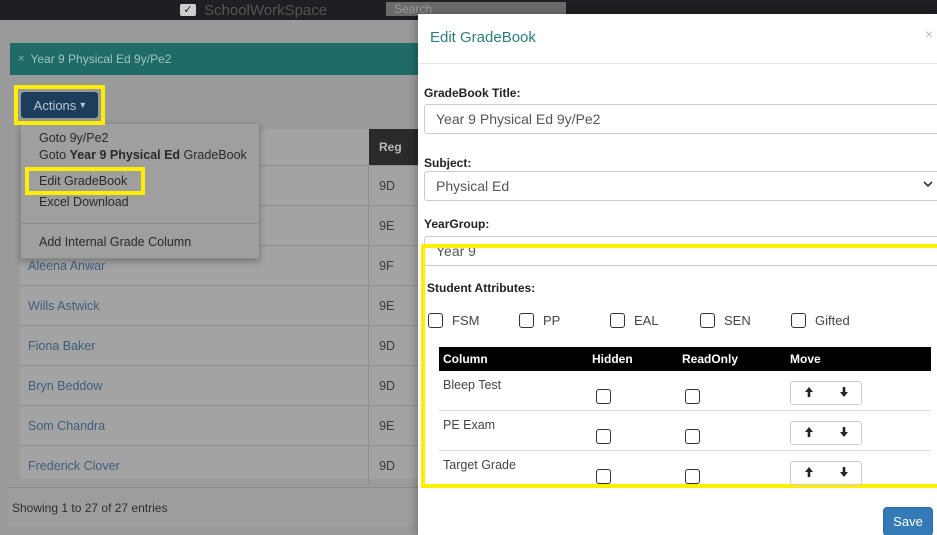 This screenshot has width=937, height=535. What do you see at coordinates (479, 465) in the screenshot?
I see `column-name: Target Grade` at bounding box center [479, 465].